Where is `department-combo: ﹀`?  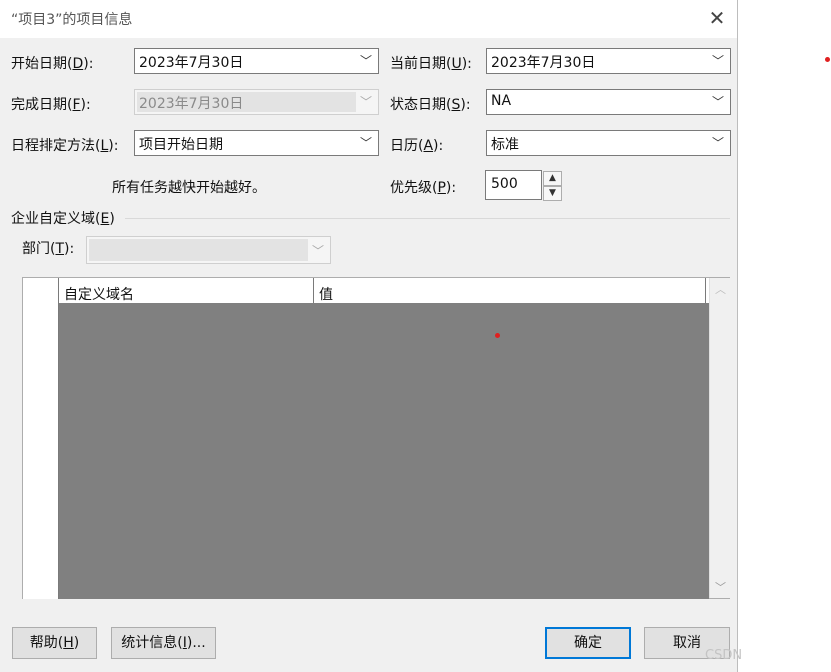 department-combo: ﹀ is located at coordinates (208, 250).